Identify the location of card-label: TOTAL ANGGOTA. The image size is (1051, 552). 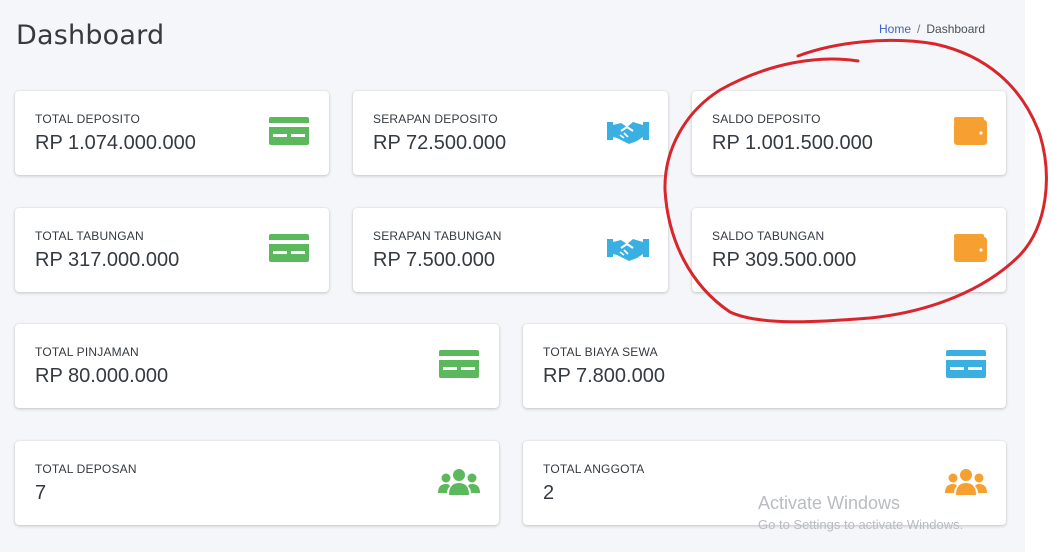
(594, 469).